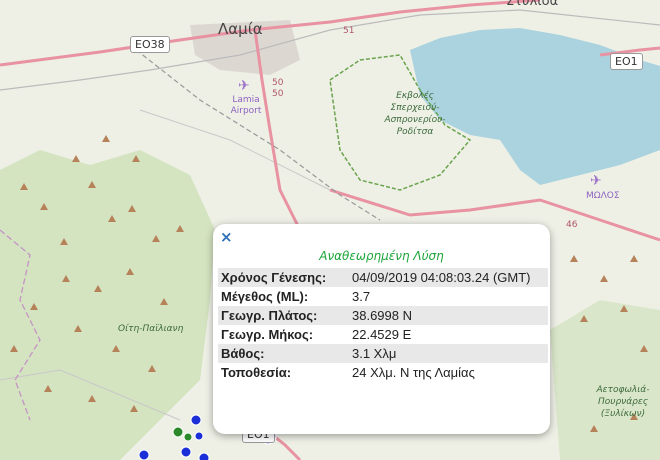  I want to click on table-row: Γεωγρ. Μήκος: 22.4529 E, so click(383, 334).